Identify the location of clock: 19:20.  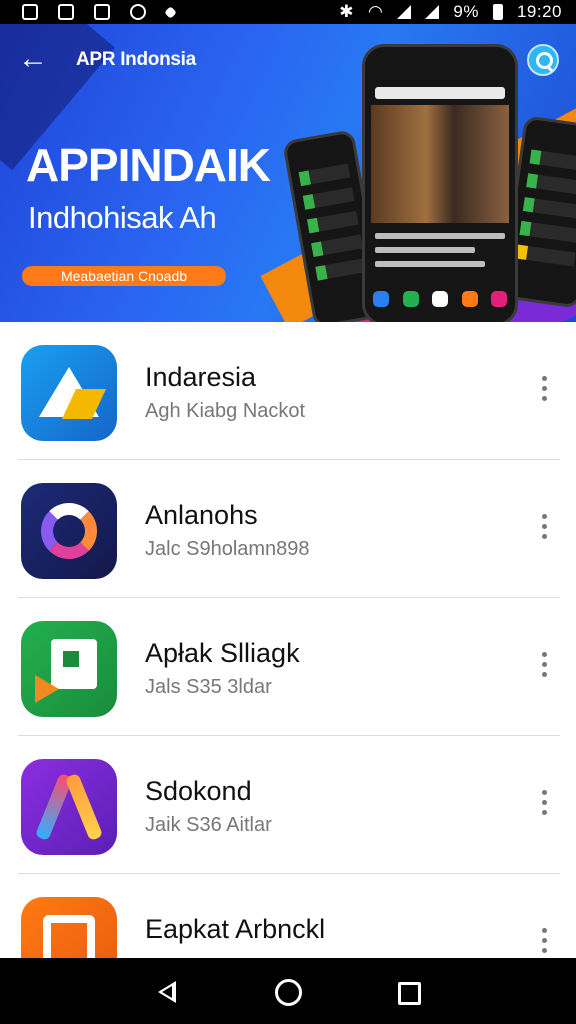
(539, 11).